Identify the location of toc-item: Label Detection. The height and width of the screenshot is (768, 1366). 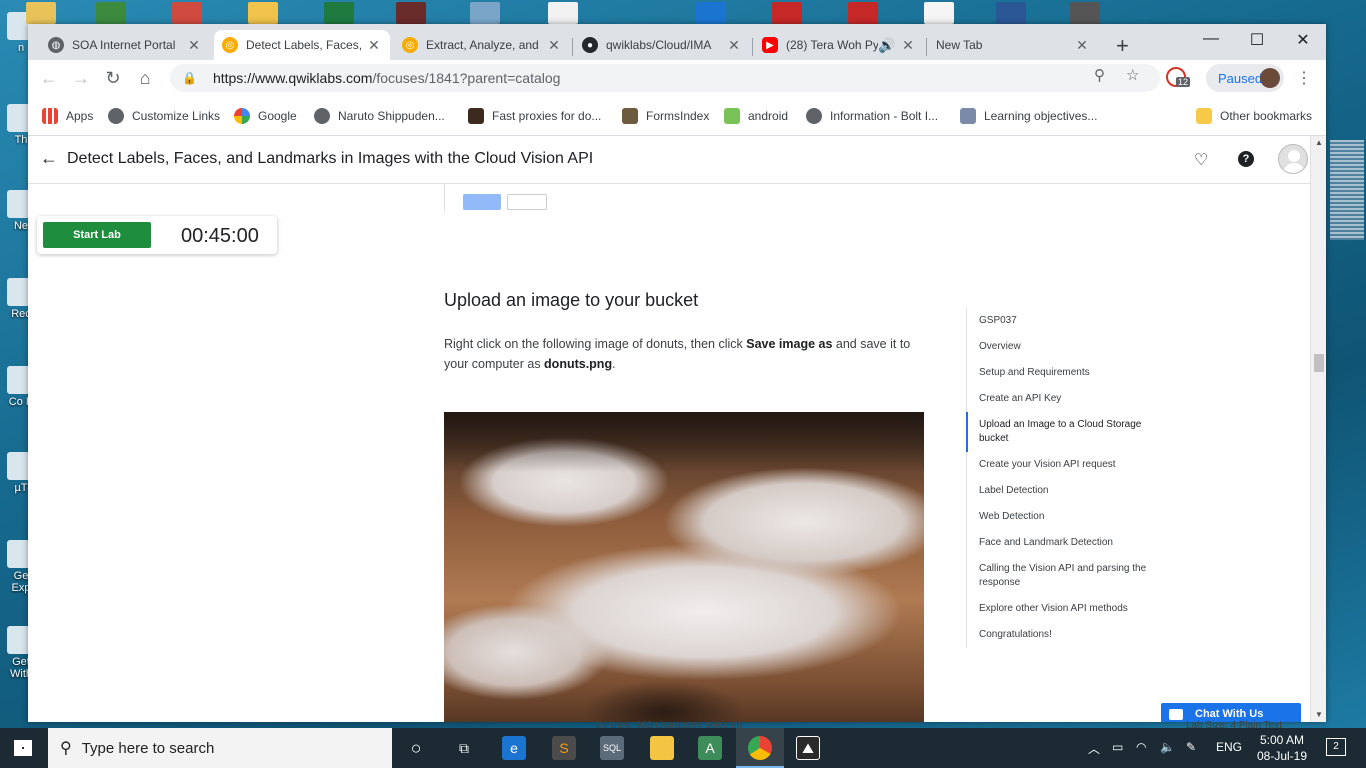
(1066, 491).